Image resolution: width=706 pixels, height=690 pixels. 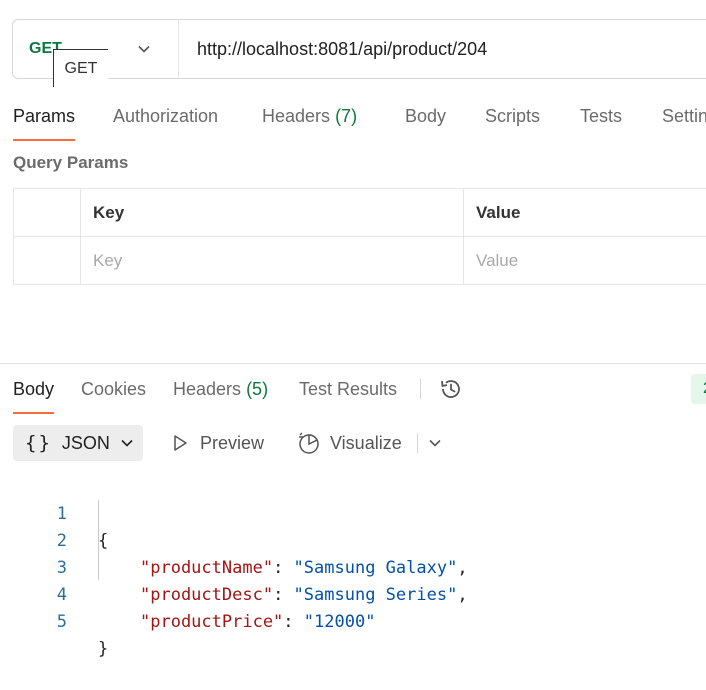 I want to click on braces-icon: {}, so click(x=38, y=443).